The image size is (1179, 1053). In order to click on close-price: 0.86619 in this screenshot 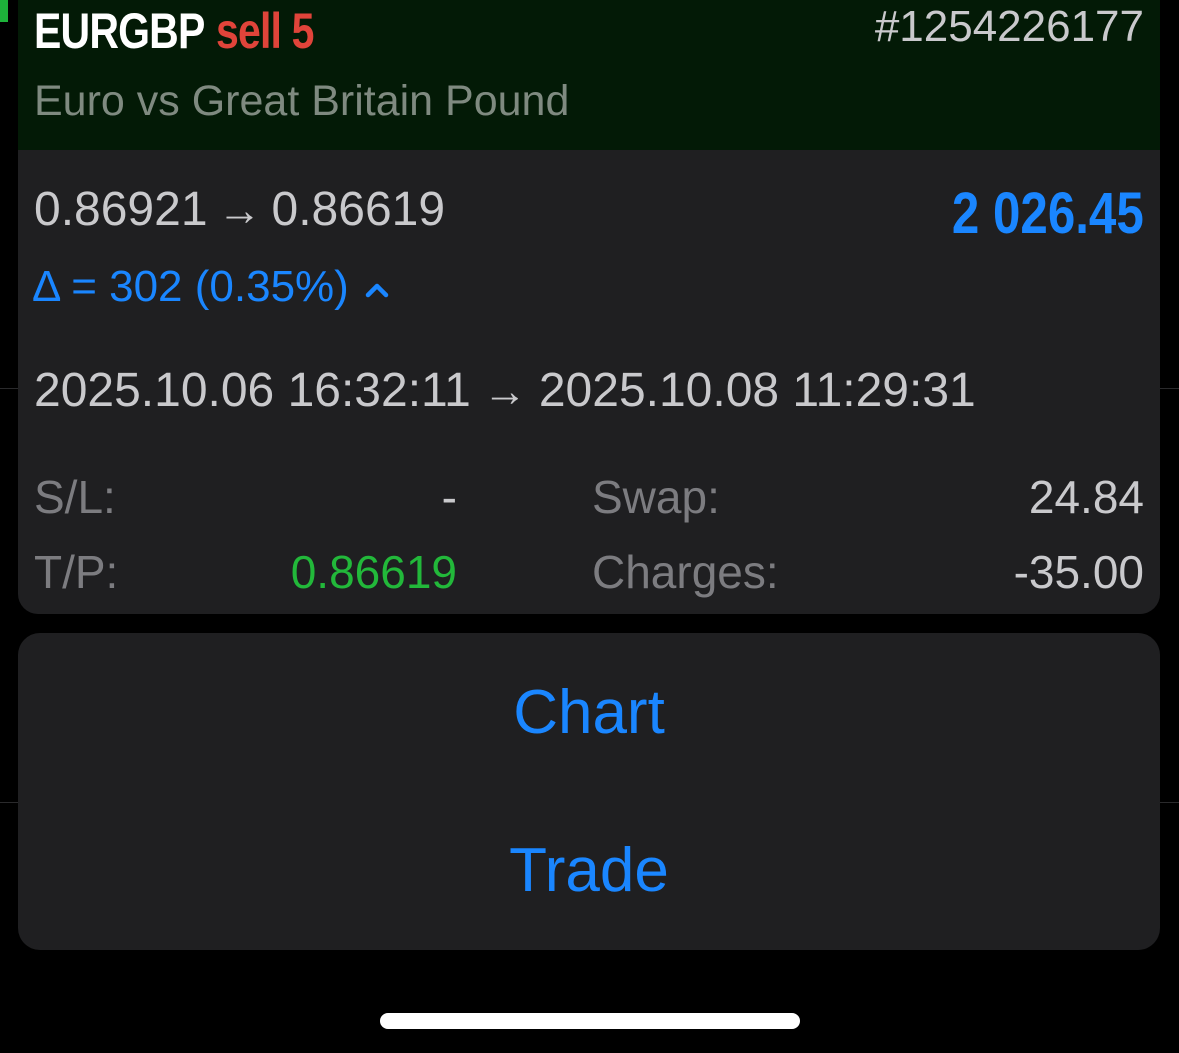, I will do `click(358, 209)`.